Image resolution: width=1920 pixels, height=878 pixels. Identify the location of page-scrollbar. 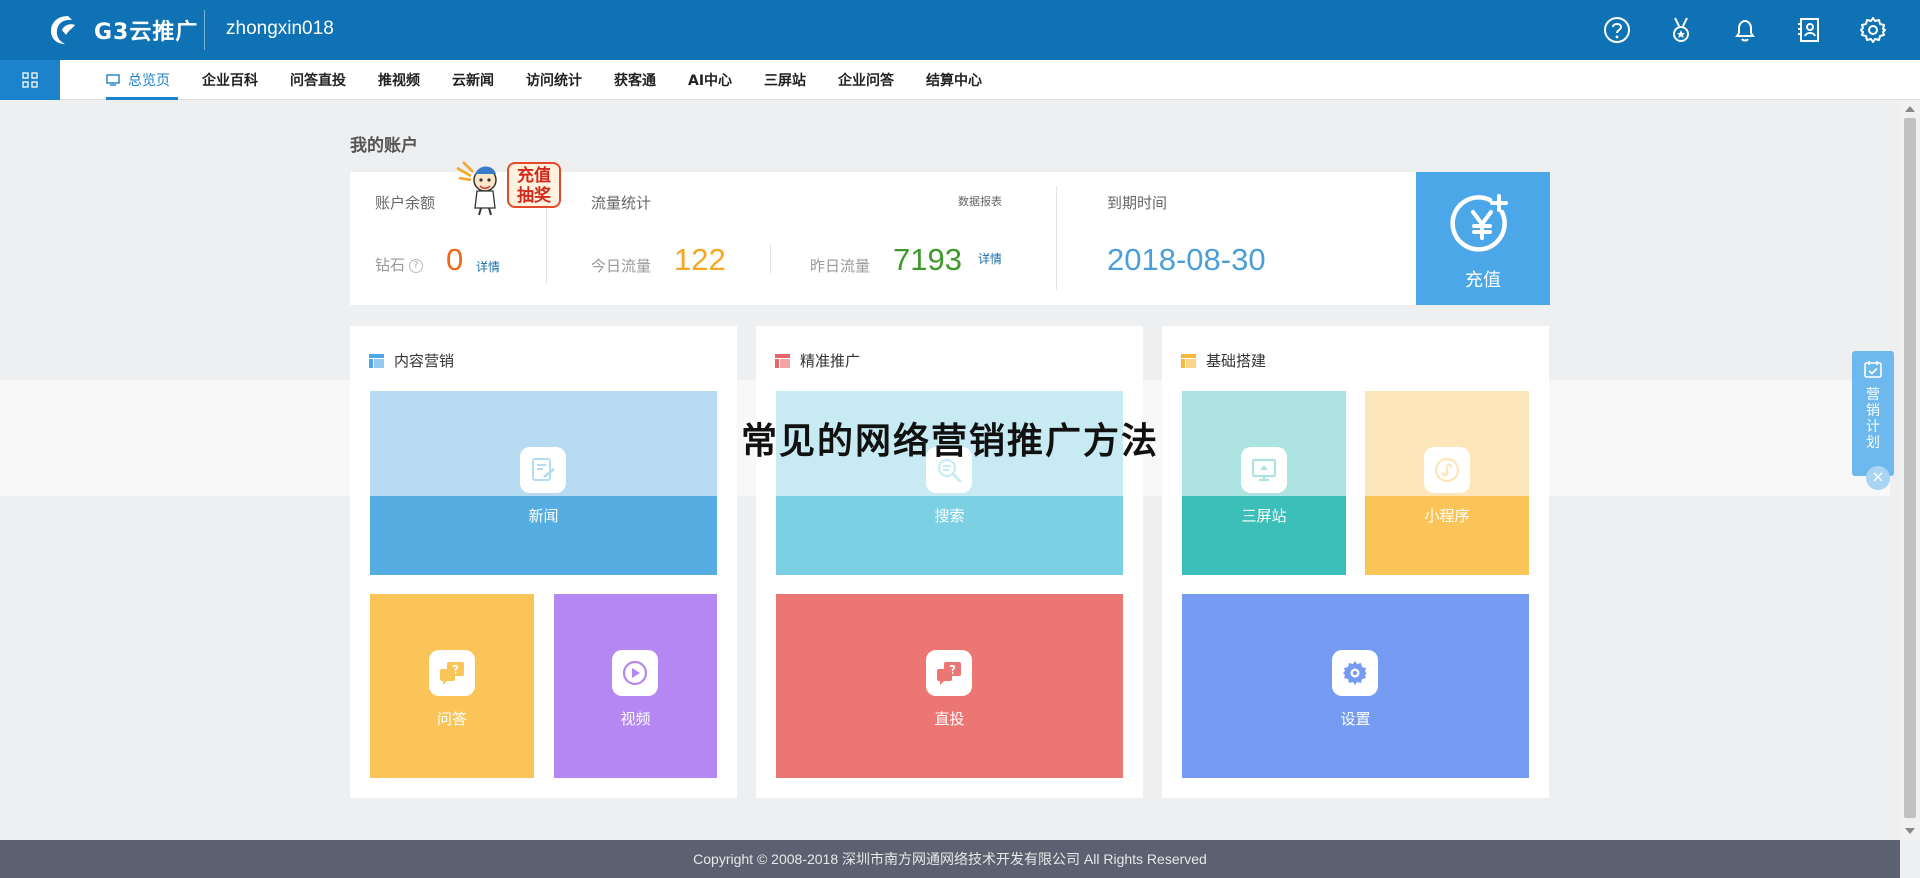
(1910, 470).